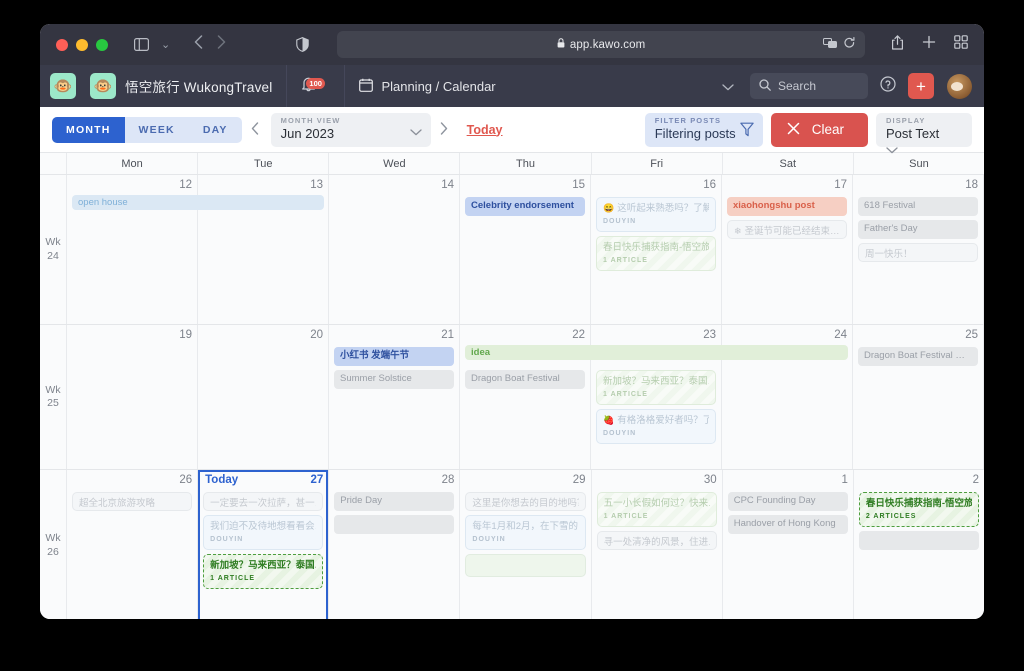 This screenshot has width=1024, height=671. What do you see at coordinates (394, 501) in the screenshot?
I see `calendar-event-chip: Pride Day` at bounding box center [394, 501].